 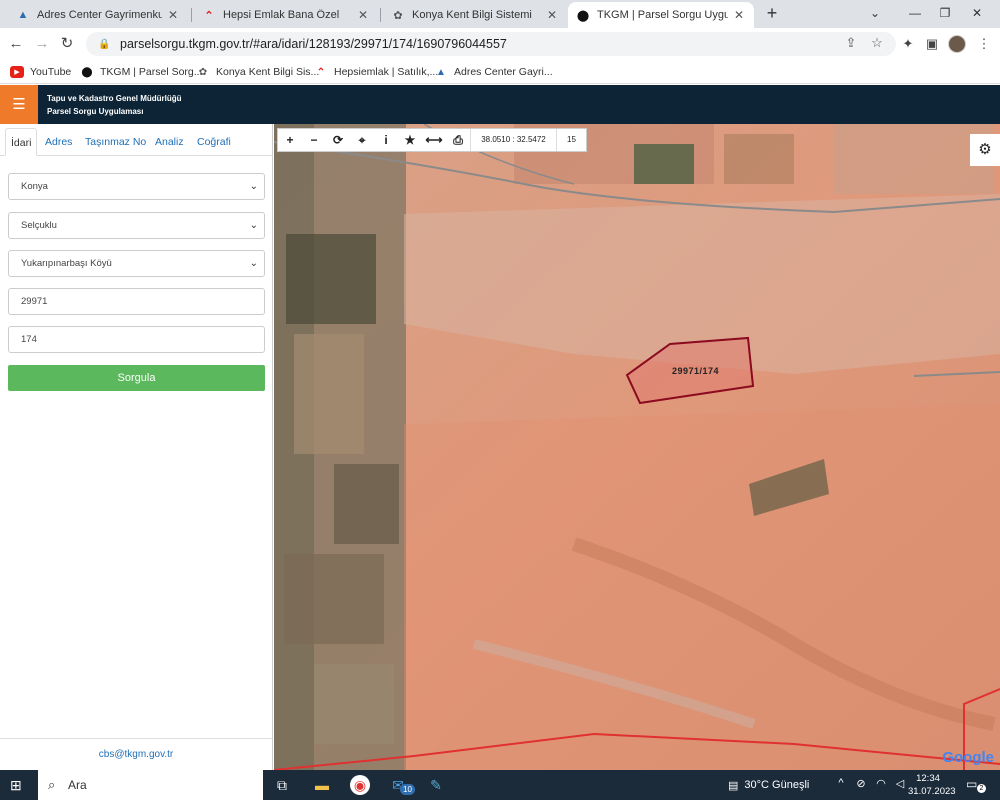 What do you see at coordinates (733, 785) in the screenshot?
I see `weather-icon: ▤` at bounding box center [733, 785].